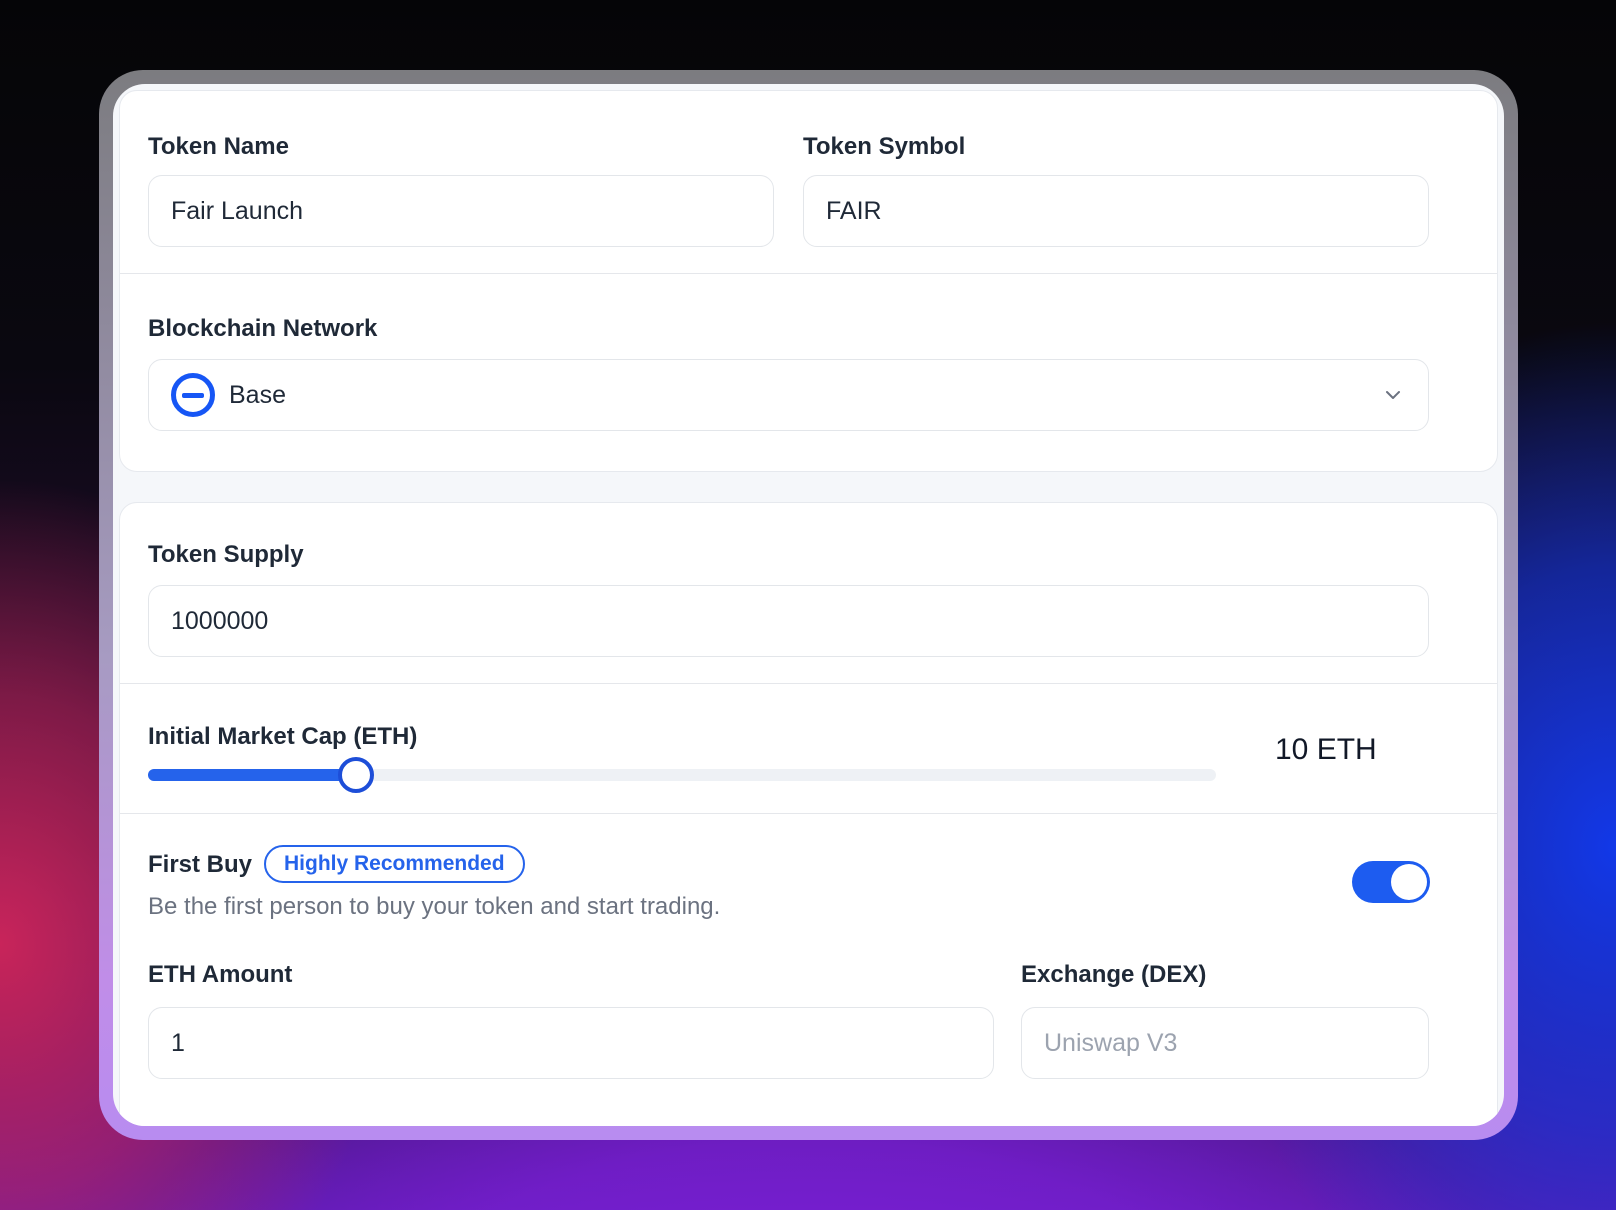 This screenshot has height=1210, width=1616. What do you see at coordinates (252, 775) in the screenshot?
I see `market-cap-slider-fill` at bounding box center [252, 775].